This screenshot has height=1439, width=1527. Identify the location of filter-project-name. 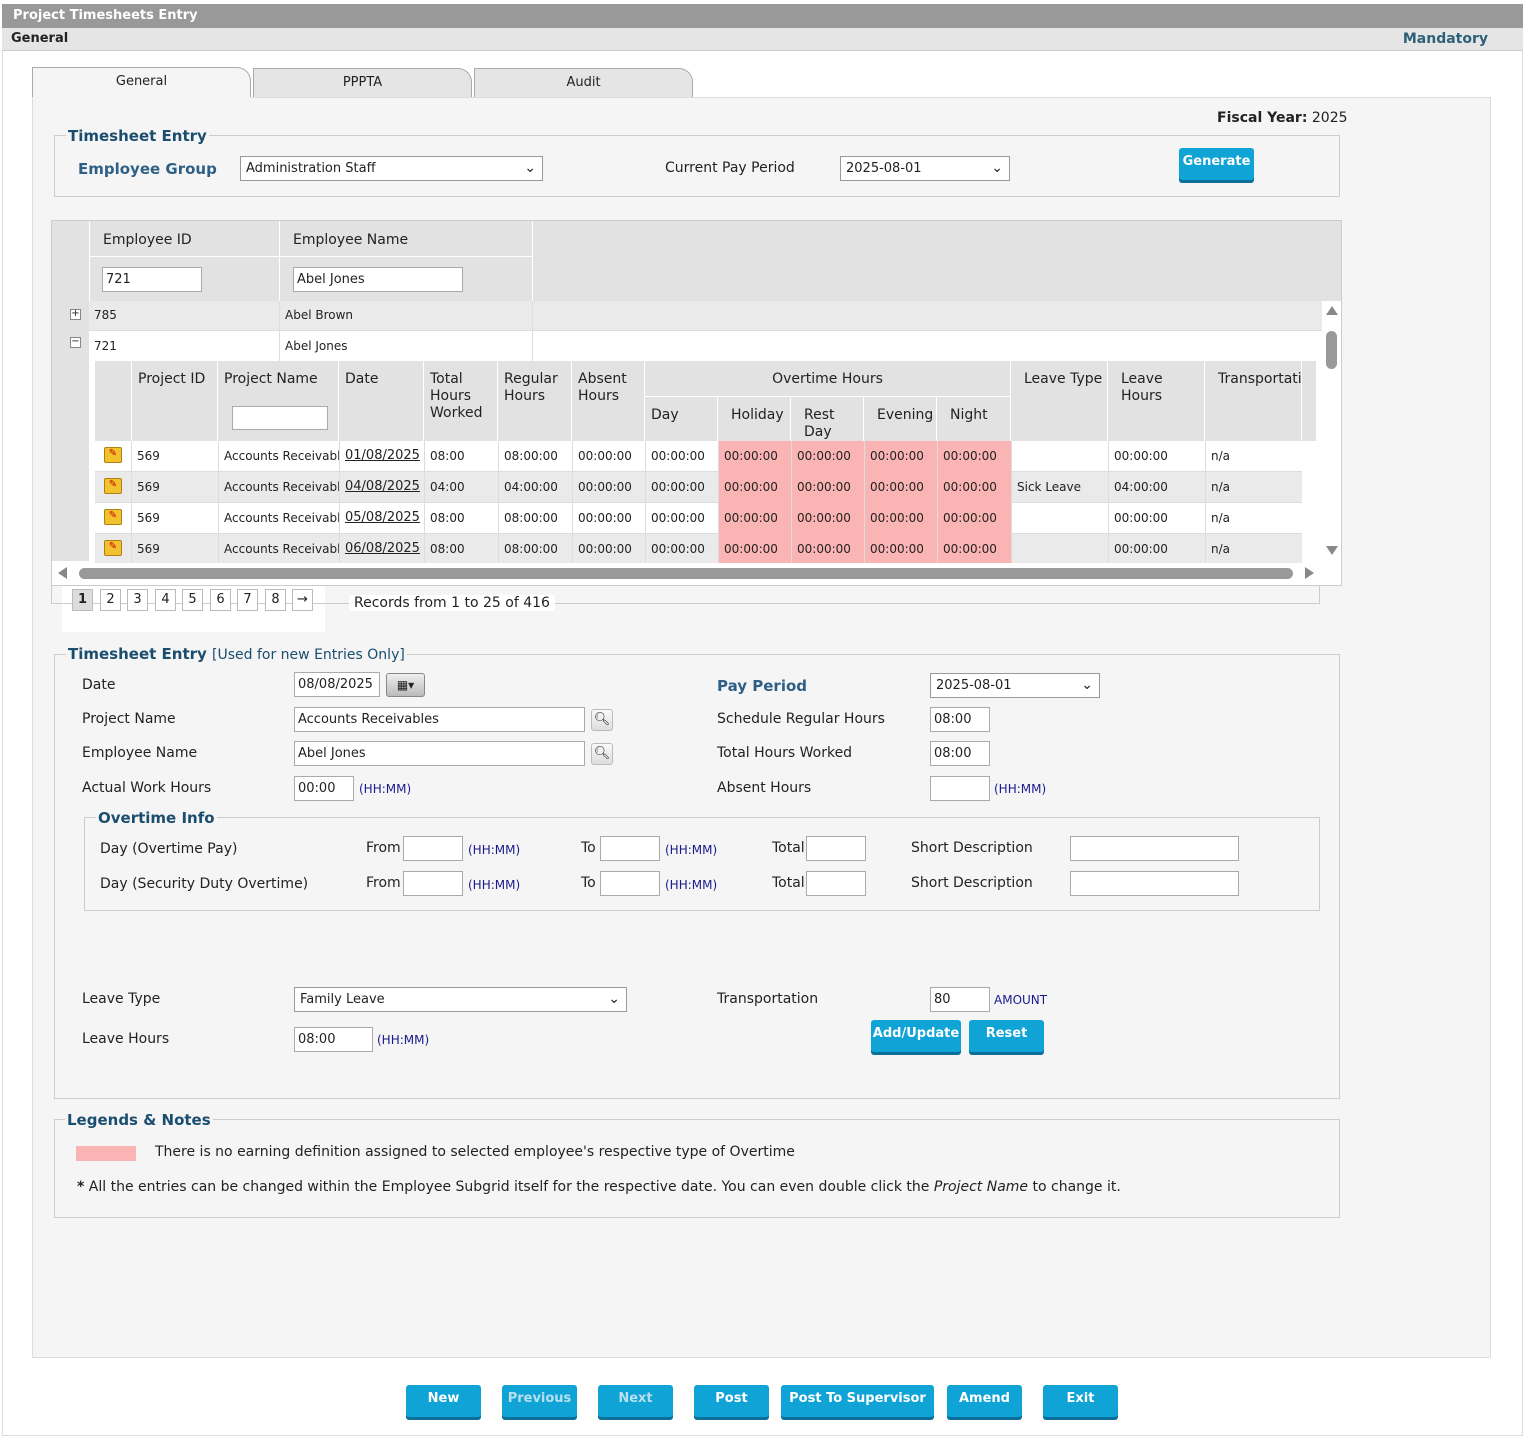
(280, 418).